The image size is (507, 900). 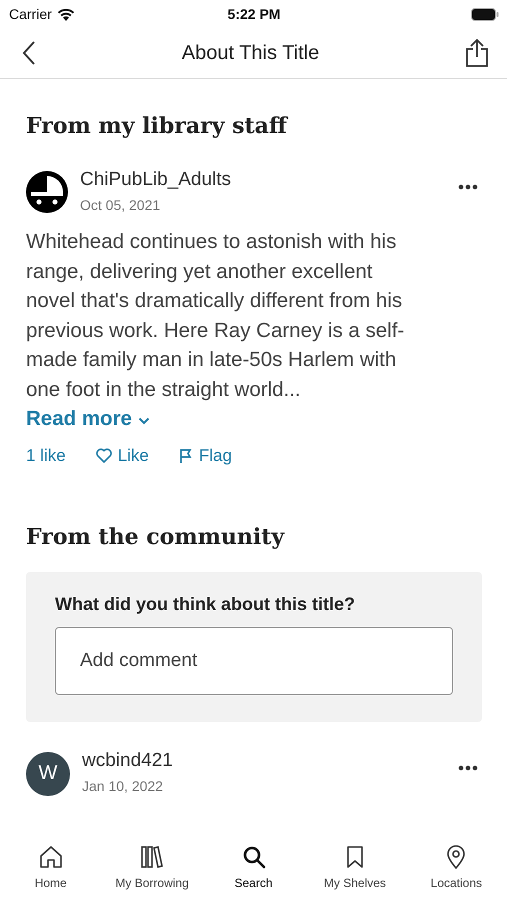 I want to click on wifi-icon, so click(x=65, y=14).